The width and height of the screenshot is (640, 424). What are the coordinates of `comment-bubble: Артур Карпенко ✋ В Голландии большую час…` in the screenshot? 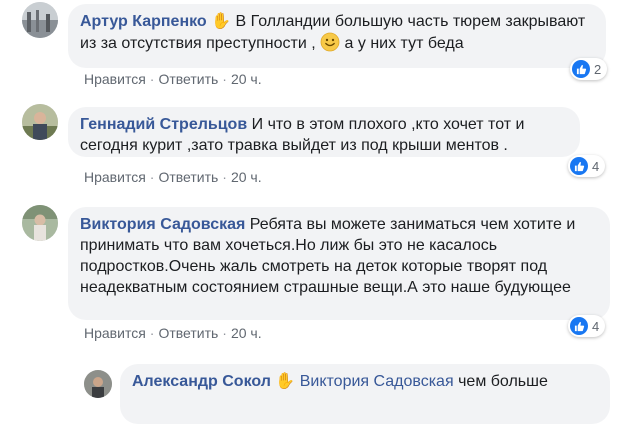 It's located at (337, 36).